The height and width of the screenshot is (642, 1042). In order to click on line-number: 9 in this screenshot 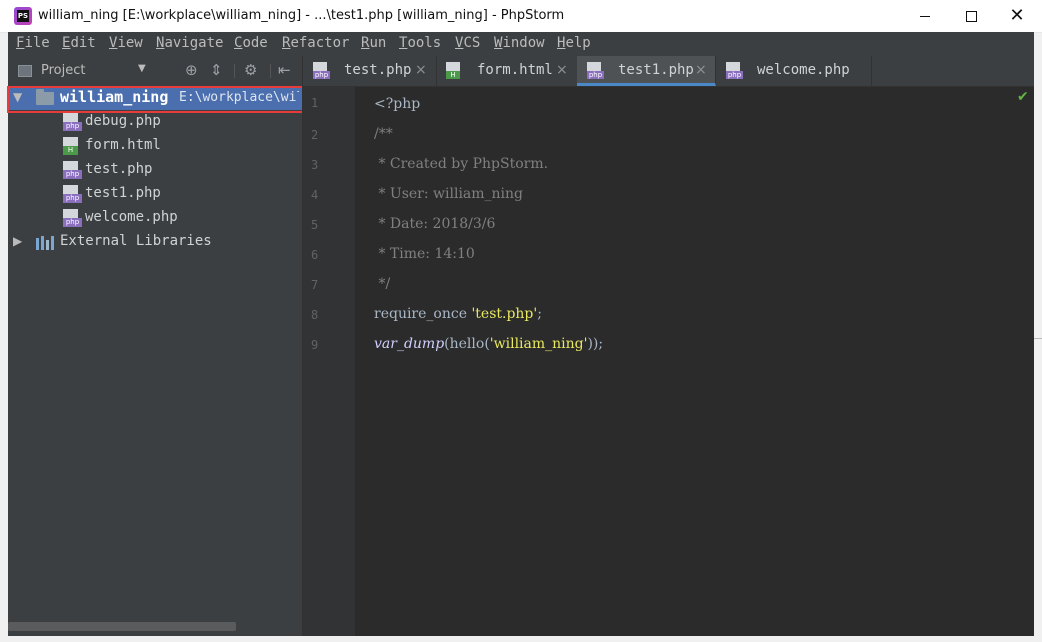, I will do `click(315, 345)`.